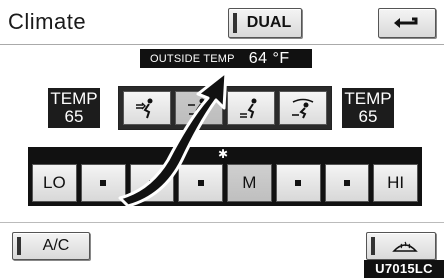 This screenshot has width=444, height=278. What do you see at coordinates (404, 269) in the screenshot?
I see `figure-code: U7015LC` at bounding box center [404, 269].